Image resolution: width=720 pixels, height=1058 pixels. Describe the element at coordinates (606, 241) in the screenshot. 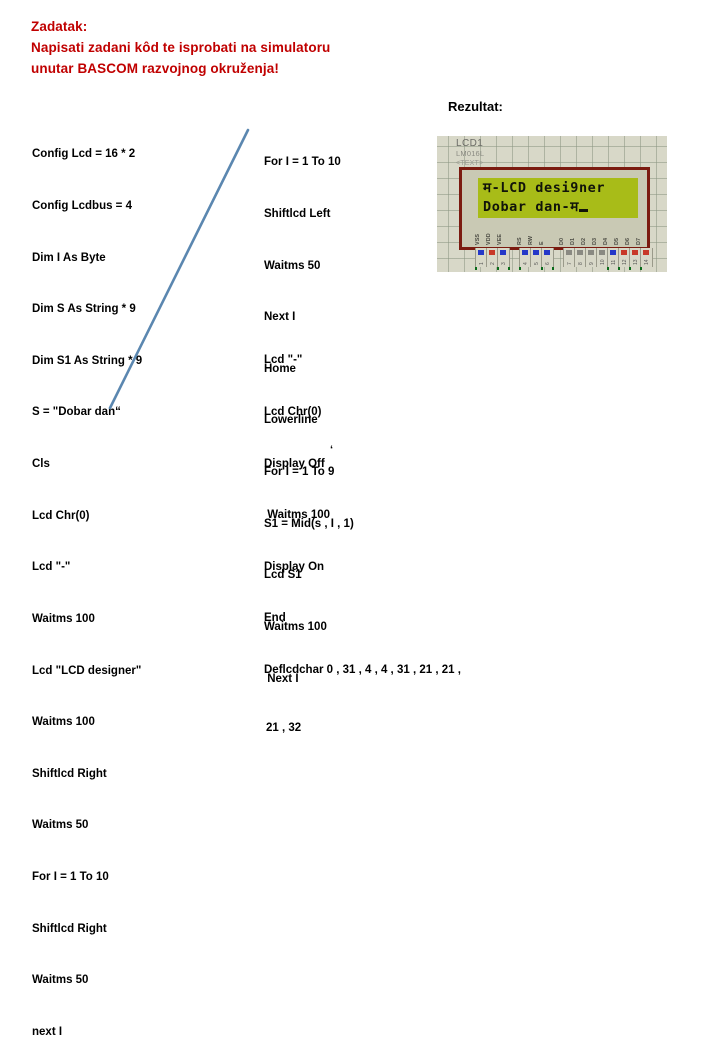

I see `pin-label: D4` at that location.